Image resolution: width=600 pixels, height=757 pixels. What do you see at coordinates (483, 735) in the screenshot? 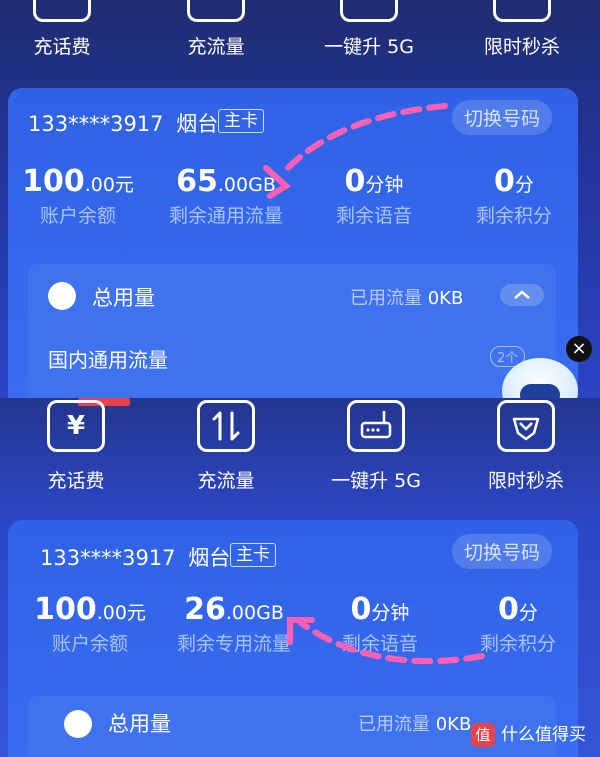
I see `watermark-logo-icon: 值` at bounding box center [483, 735].